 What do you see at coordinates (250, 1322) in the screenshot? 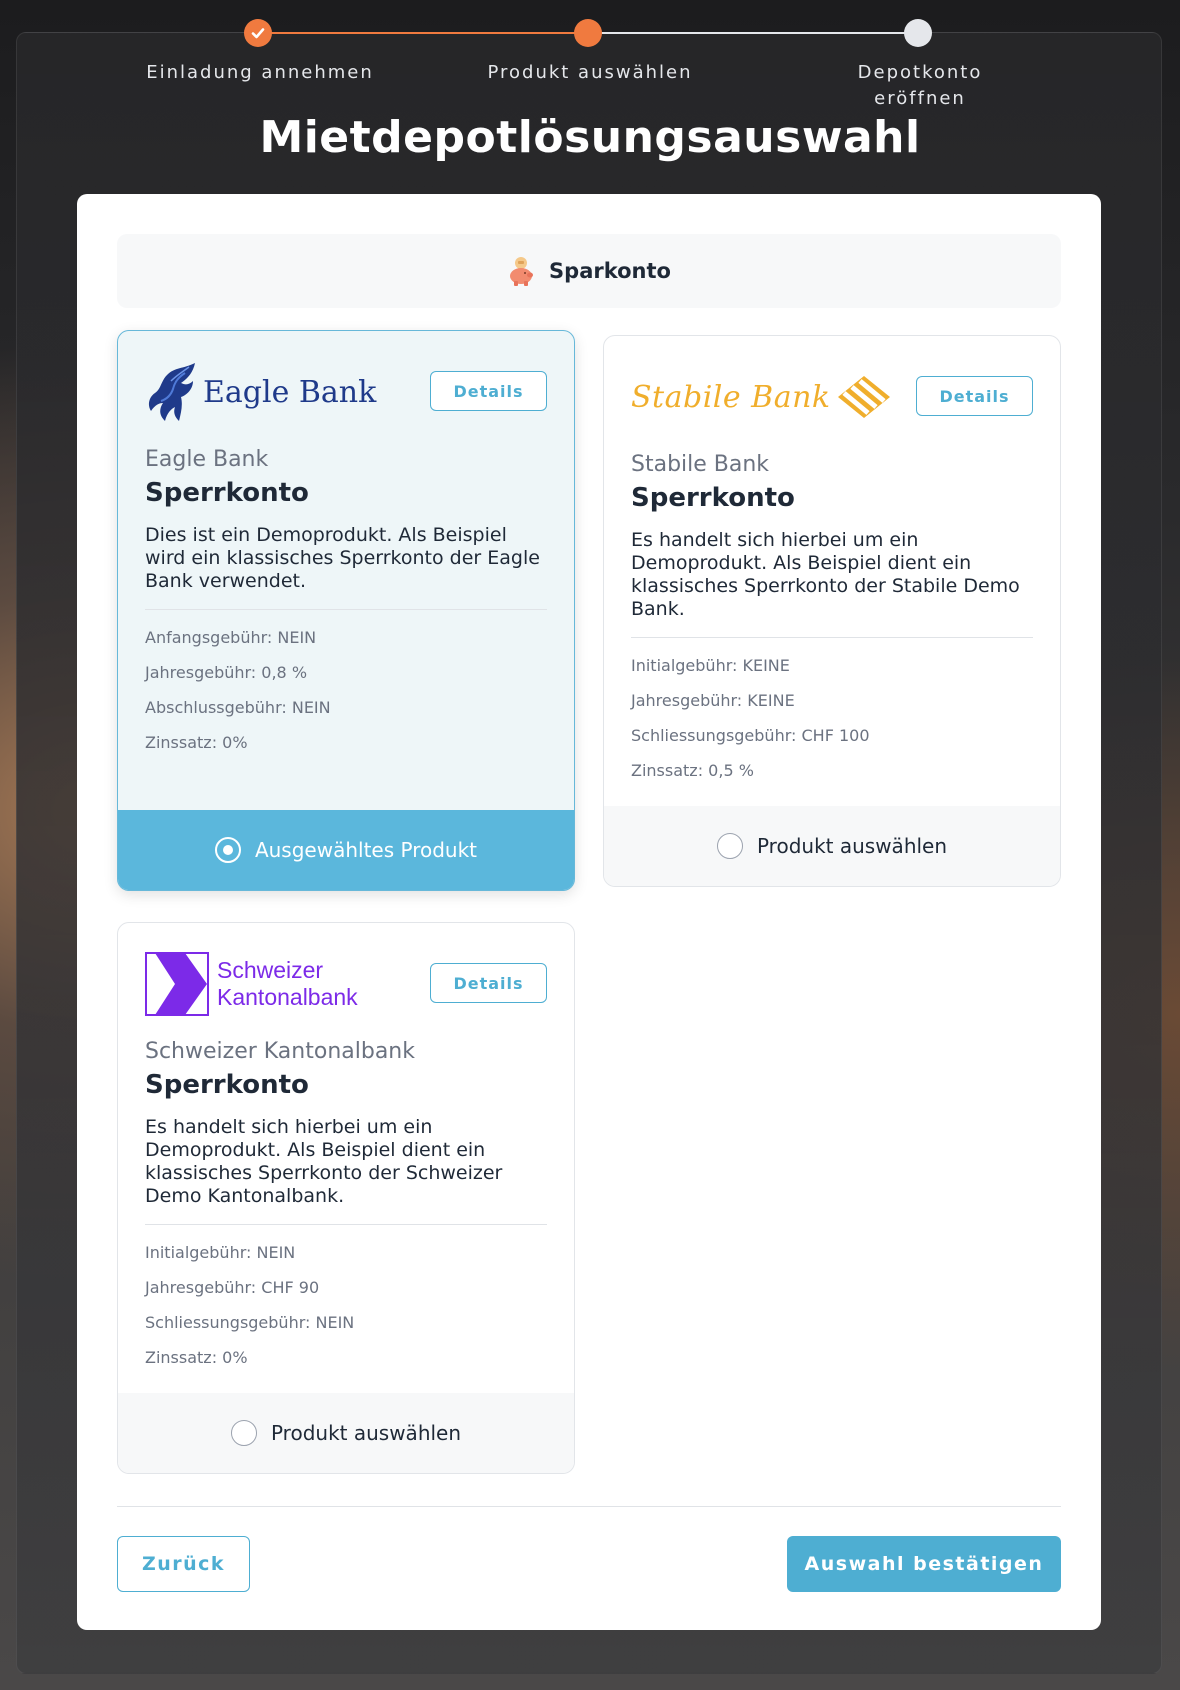
I see `fee-closing: Schliessungsgebühr: NEIN` at bounding box center [250, 1322].